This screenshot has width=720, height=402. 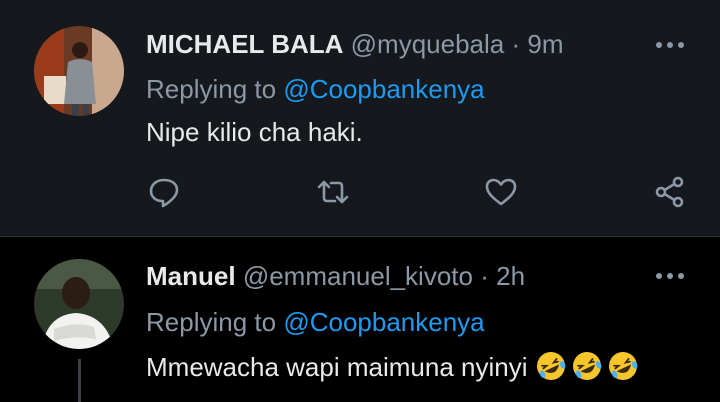 I want to click on thread-connector, so click(x=79, y=380).